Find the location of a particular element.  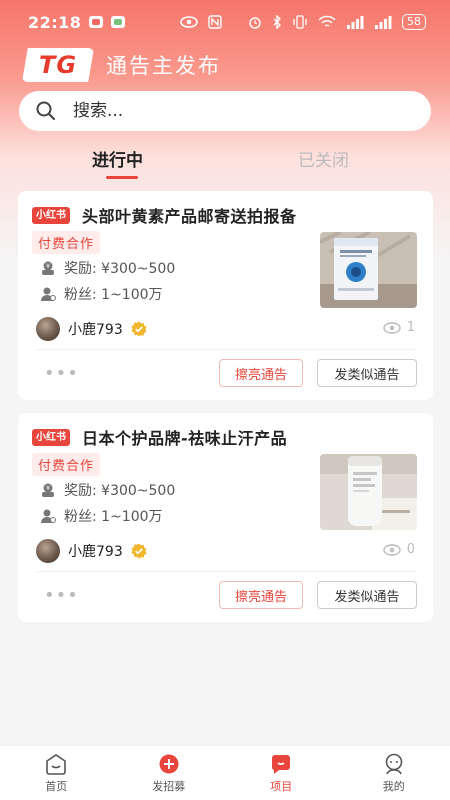

view-count: 1 is located at coordinates (399, 327).